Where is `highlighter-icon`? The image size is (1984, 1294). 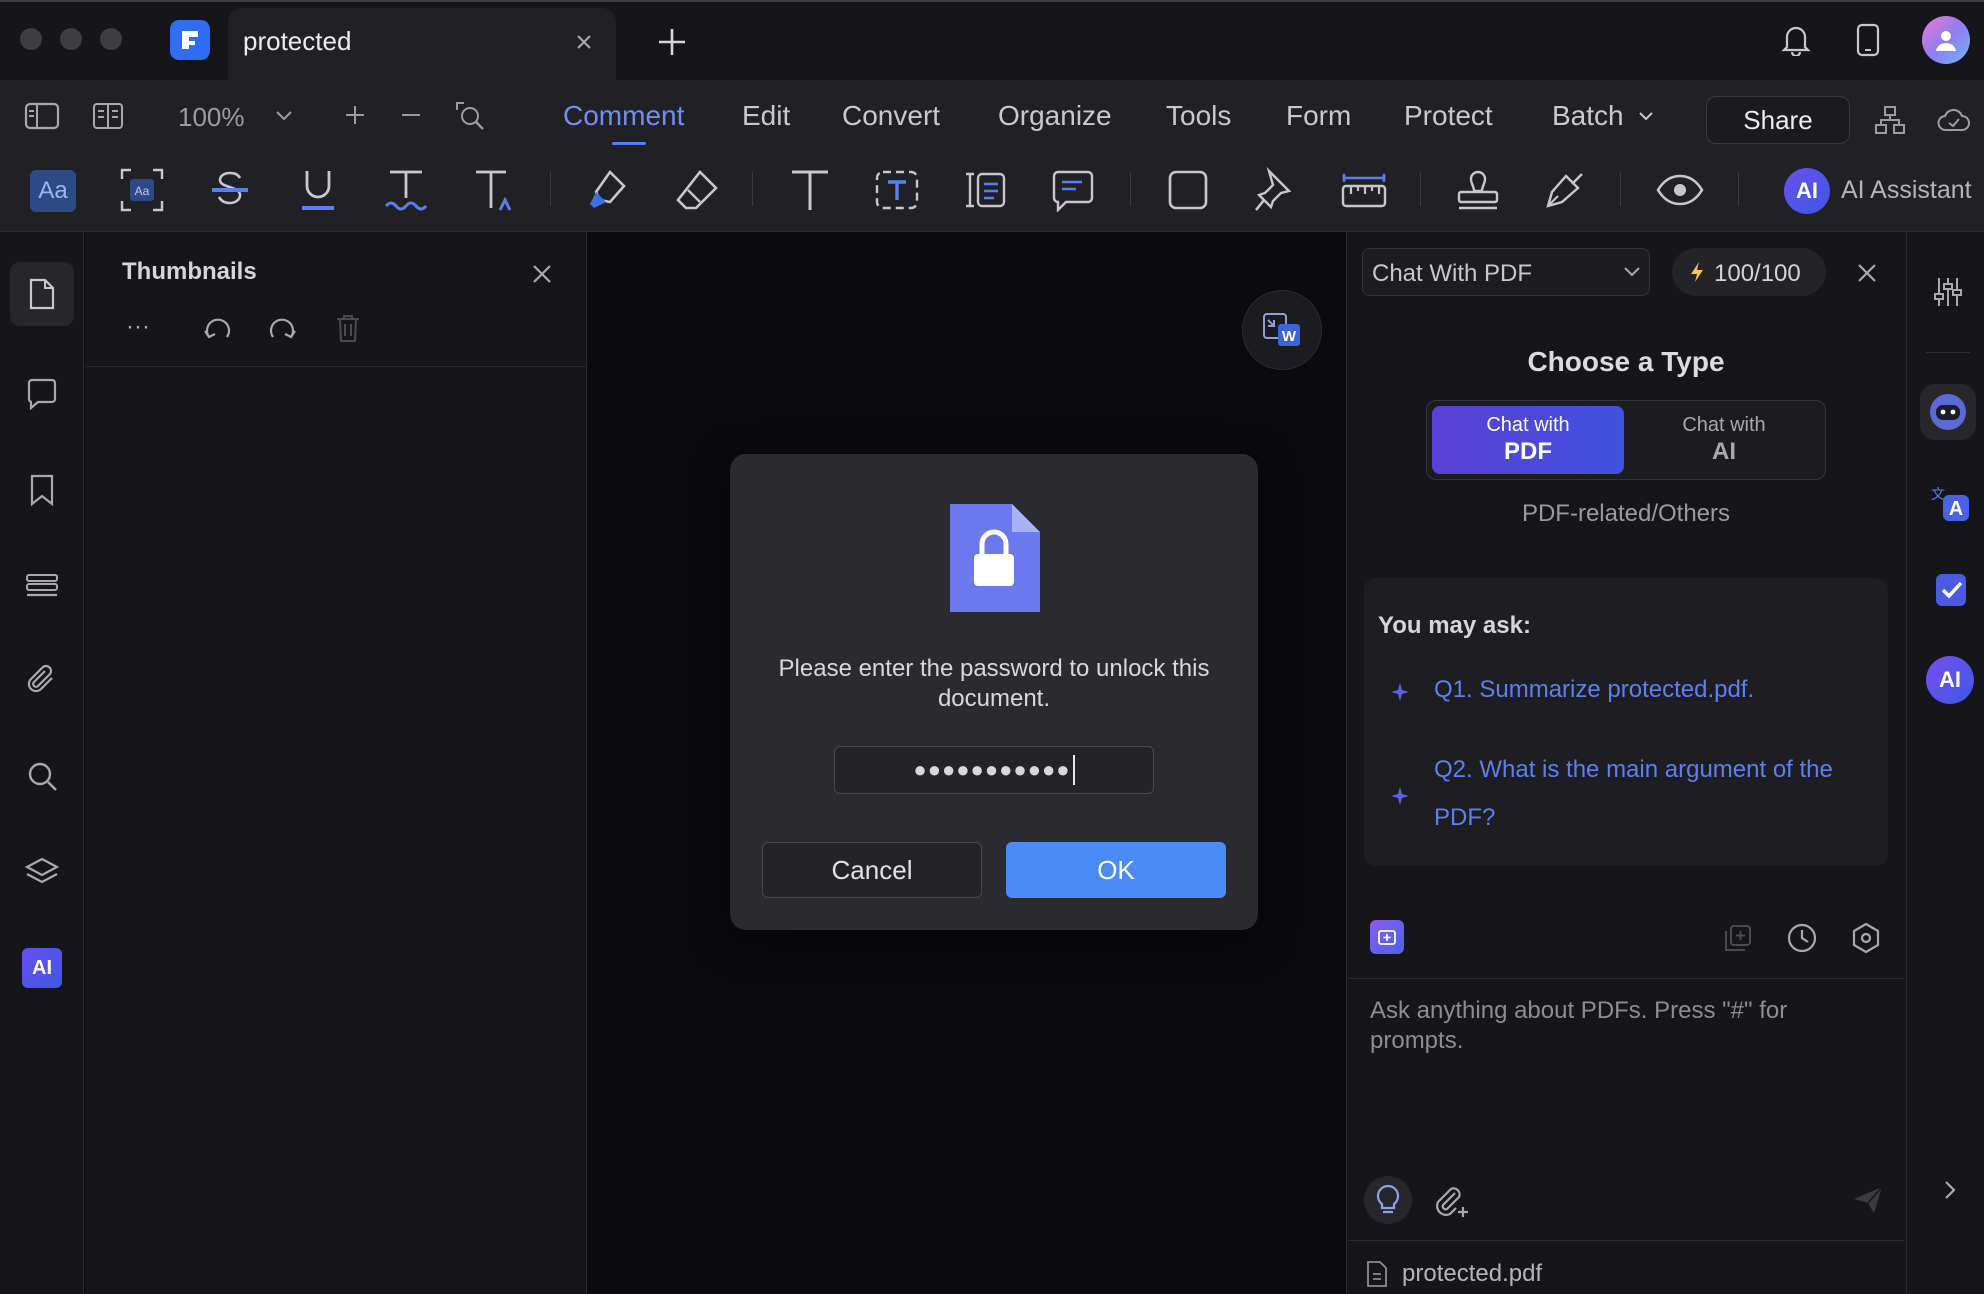
highlighter-icon is located at coordinates (609, 190).